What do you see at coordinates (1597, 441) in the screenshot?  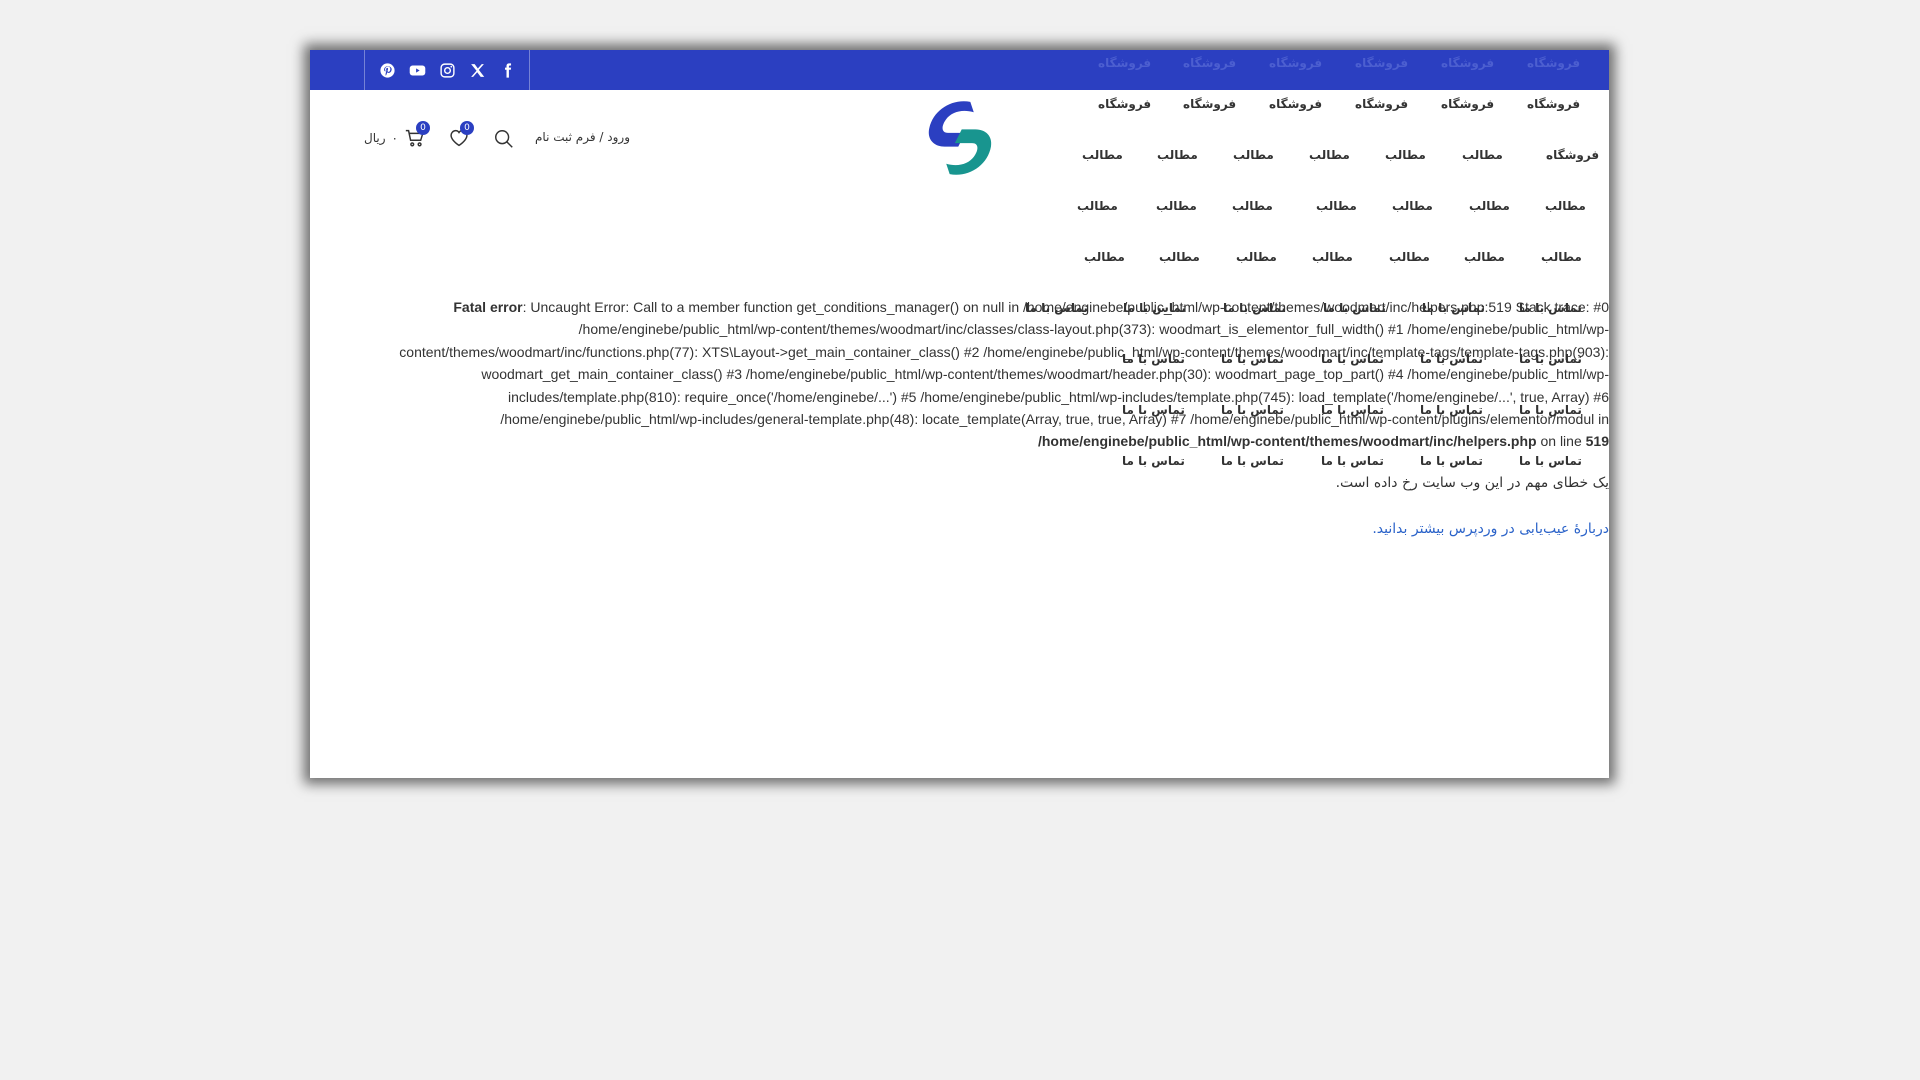 I see `error-line-number: 519` at bounding box center [1597, 441].